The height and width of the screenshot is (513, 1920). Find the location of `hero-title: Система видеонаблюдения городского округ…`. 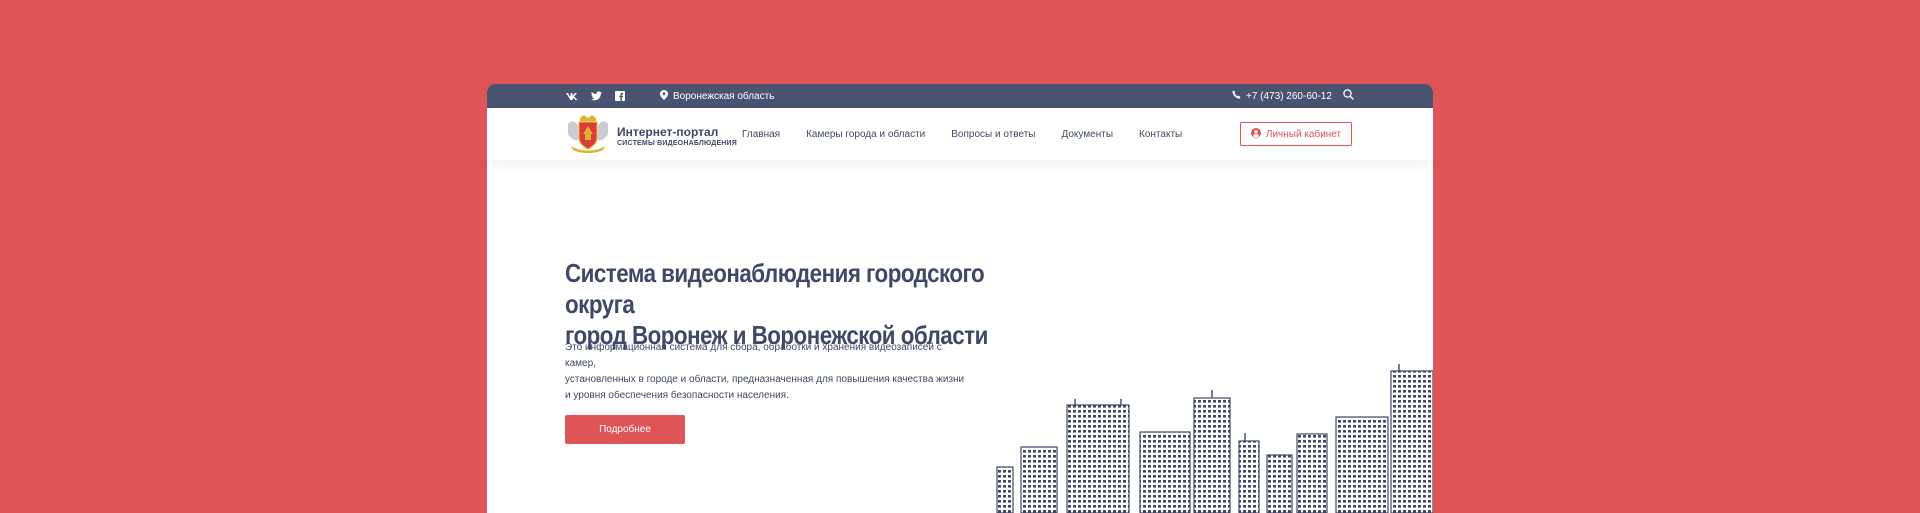

hero-title: Система видеонаблюдения городского округ… is located at coordinates (806, 304).